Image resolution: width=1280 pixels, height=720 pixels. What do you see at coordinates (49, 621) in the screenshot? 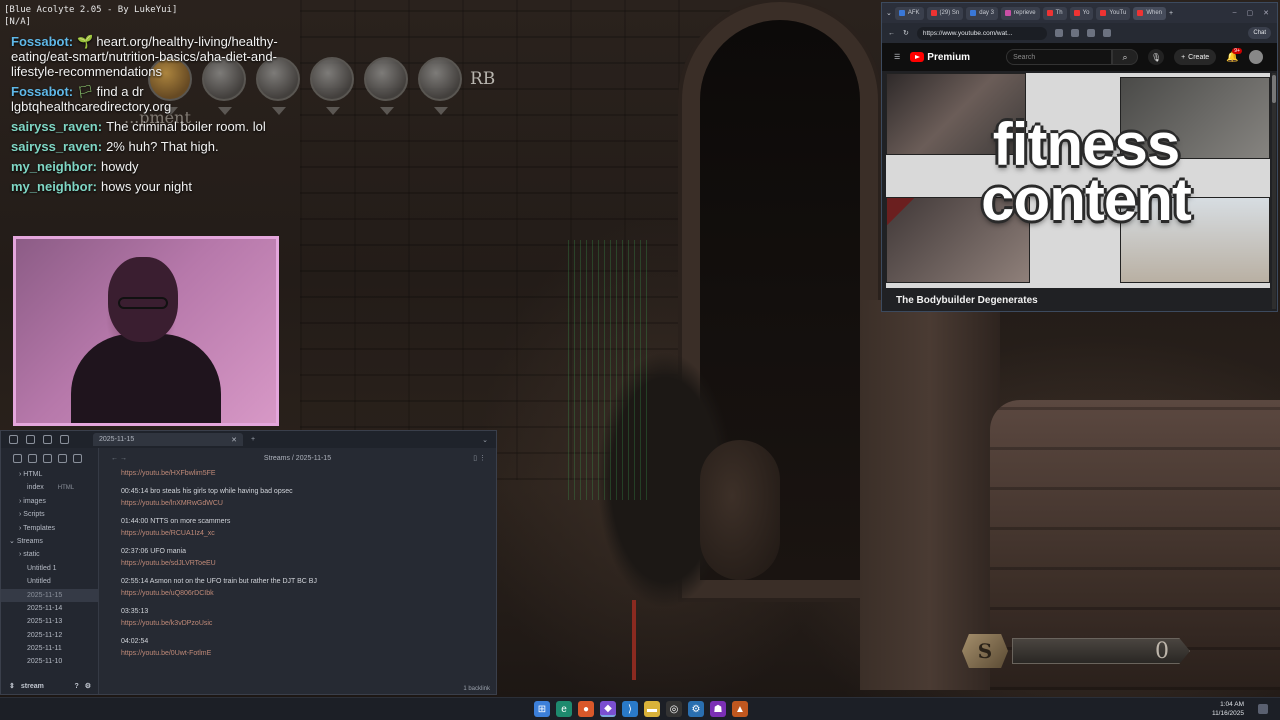
I see `file-tree-note: 2025-11-13` at bounding box center [49, 621].